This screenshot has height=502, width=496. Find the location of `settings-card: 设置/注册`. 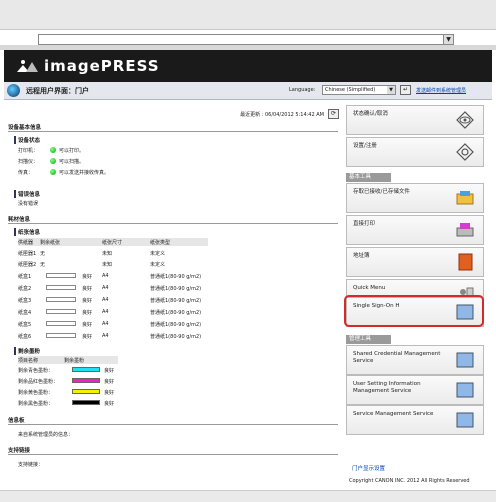

settings-card: 设置/注册 is located at coordinates (415, 152).